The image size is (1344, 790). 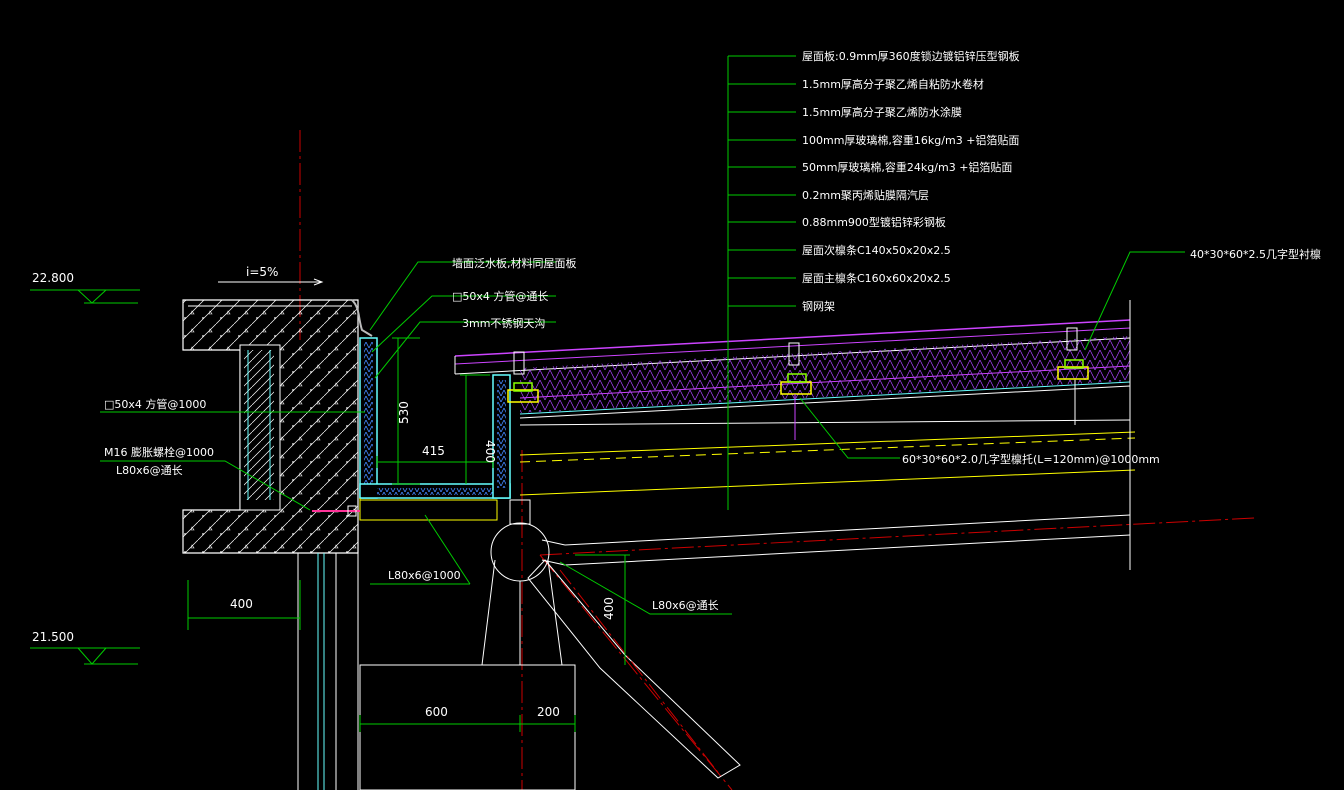 What do you see at coordinates (818, 306) in the screenshot?
I see `layer-label: 钢网架` at bounding box center [818, 306].